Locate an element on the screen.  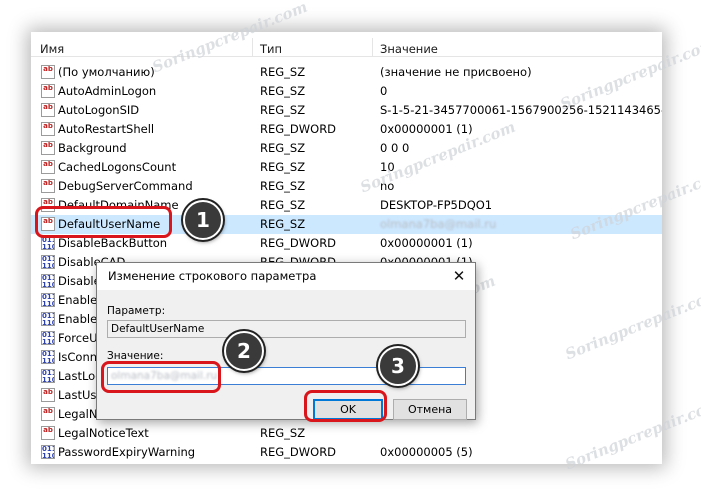
column-type-header: Тип is located at coordinates (271, 49).